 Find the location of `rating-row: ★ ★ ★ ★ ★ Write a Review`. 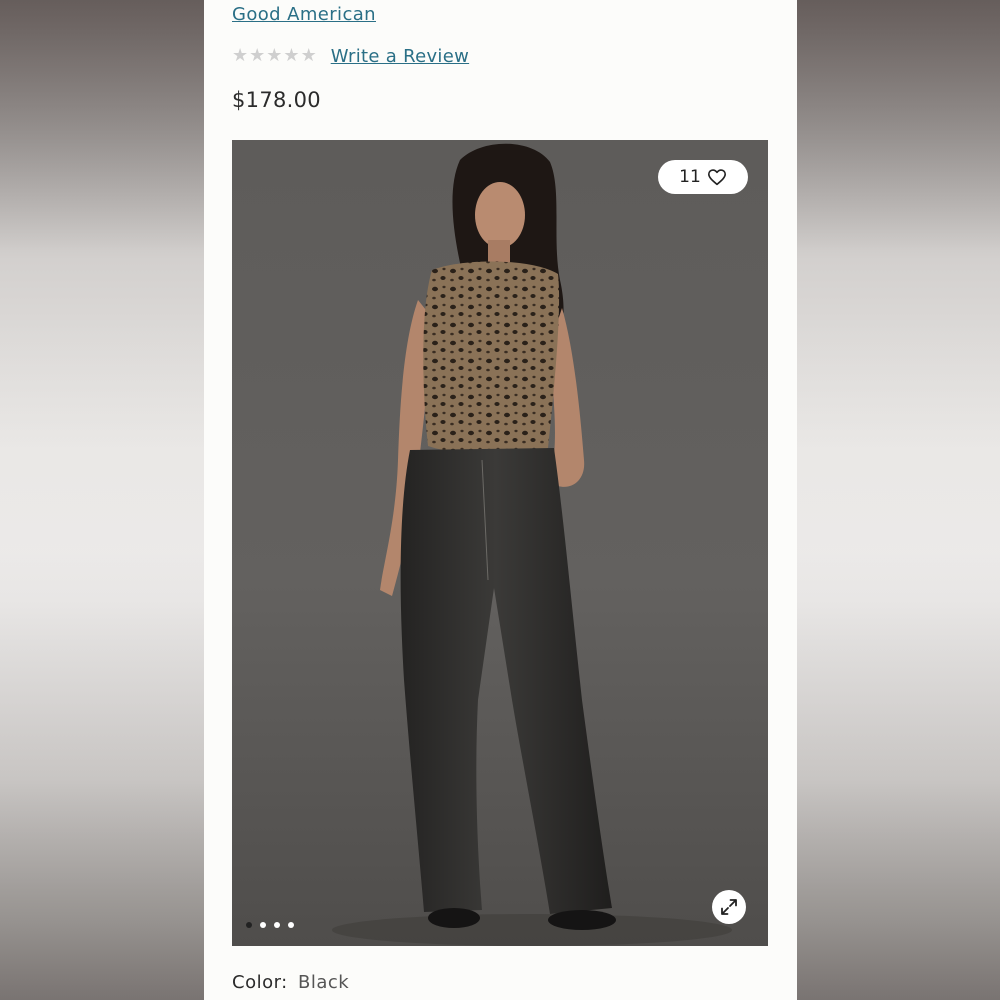

rating-row: ★ ★ ★ ★ ★ Write a Review is located at coordinates (350, 56).